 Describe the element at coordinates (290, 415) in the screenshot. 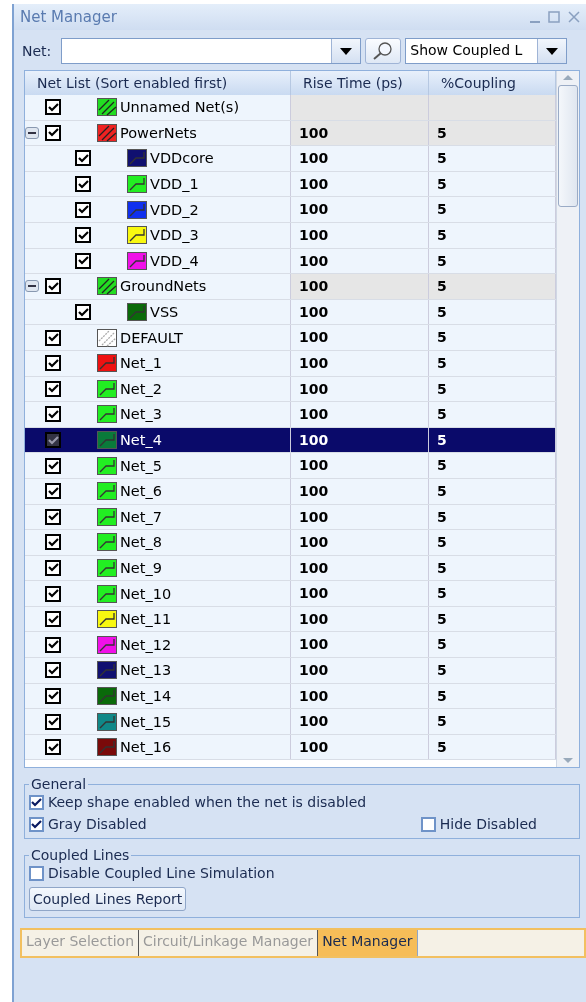

I see `tree-row: Net_3 100 5` at that location.